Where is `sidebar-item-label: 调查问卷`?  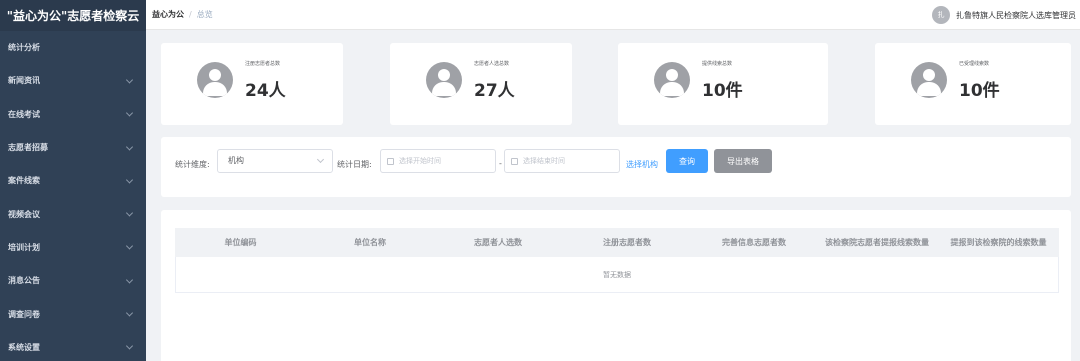
sidebar-item-label: 调查问卷 is located at coordinates (24, 314).